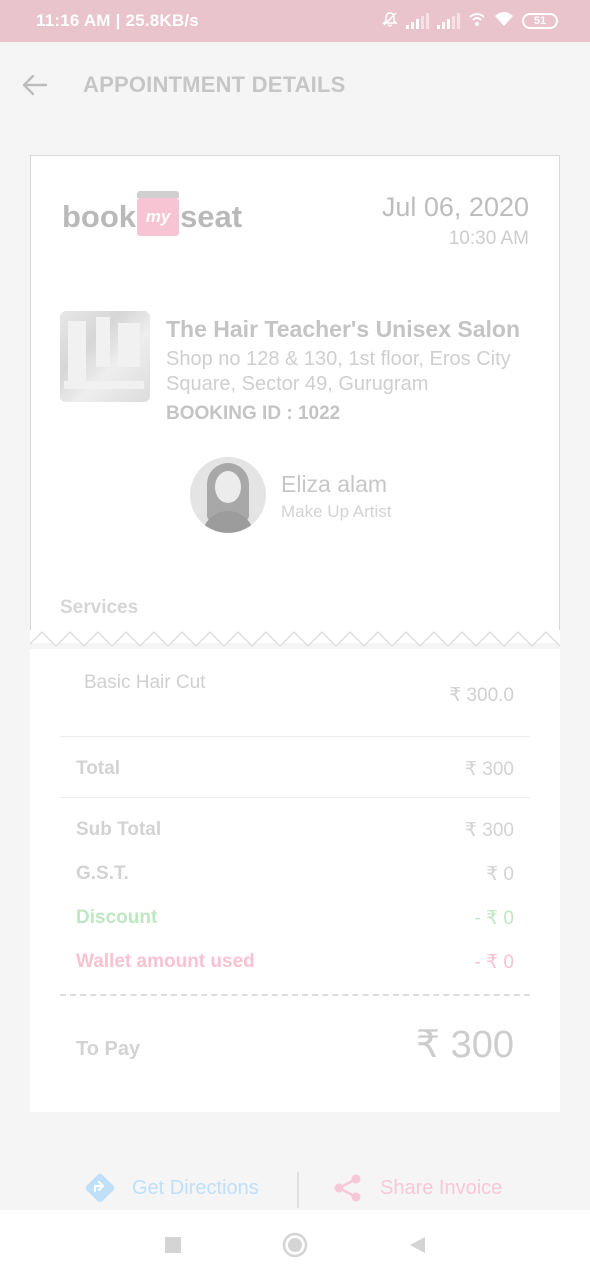  What do you see at coordinates (494, 962) in the screenshot?
I see `wallet-value: - ₹ 0` at bounding box center [494, 962].